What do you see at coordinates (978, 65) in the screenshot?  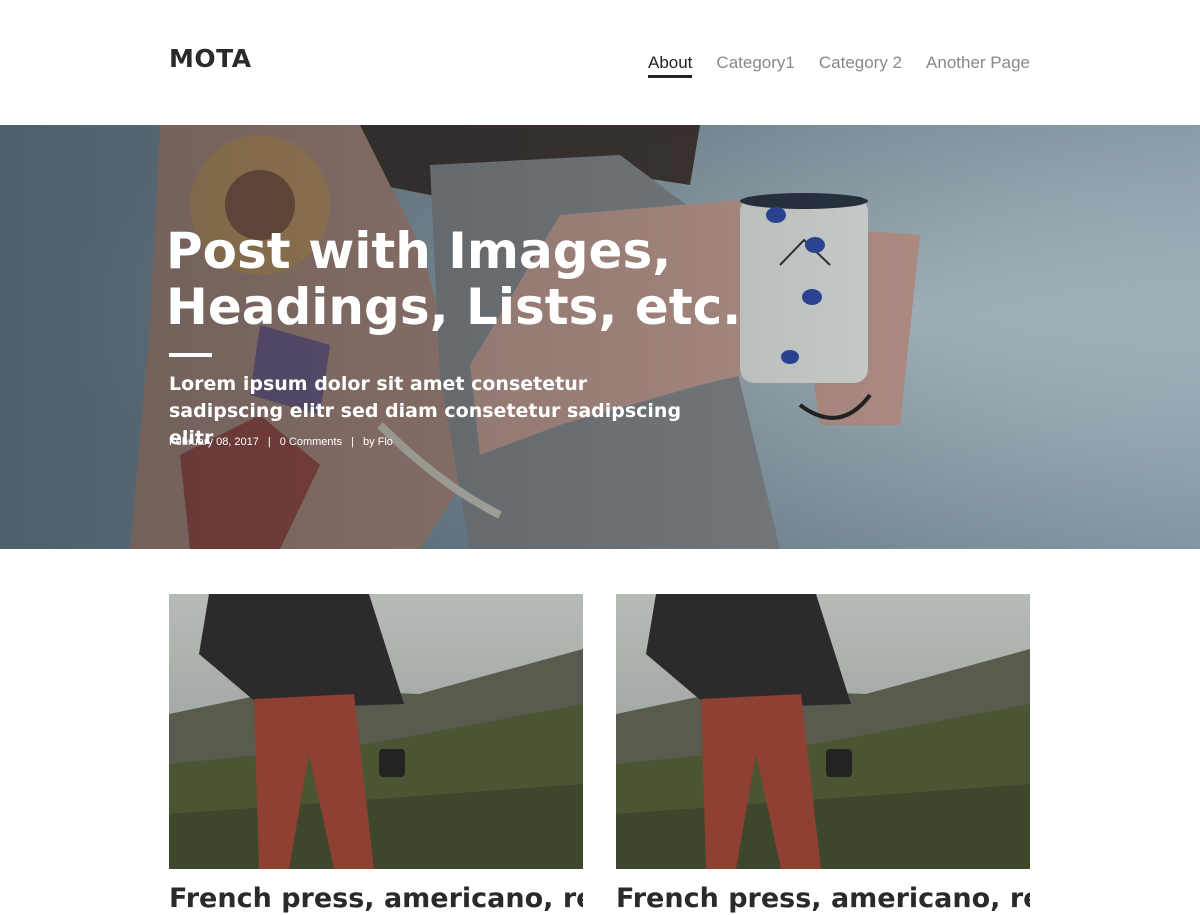 I see `nav-item-another-page: Another Page` at bounding box center [978, 65].